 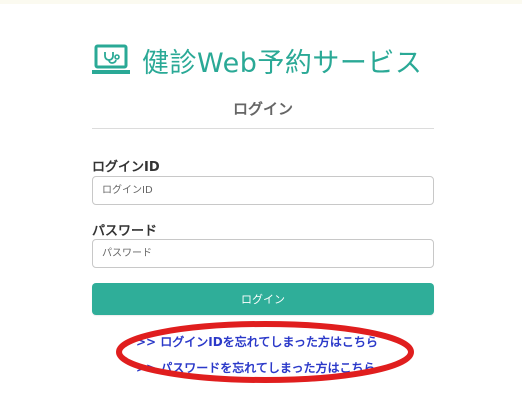 What do you see at coordinates (257, 341) in the screenshot?
I see `forgot-login-id-link: >> ログインIDを忘れてしまった方はこちら` at bounding box center [257, 341].